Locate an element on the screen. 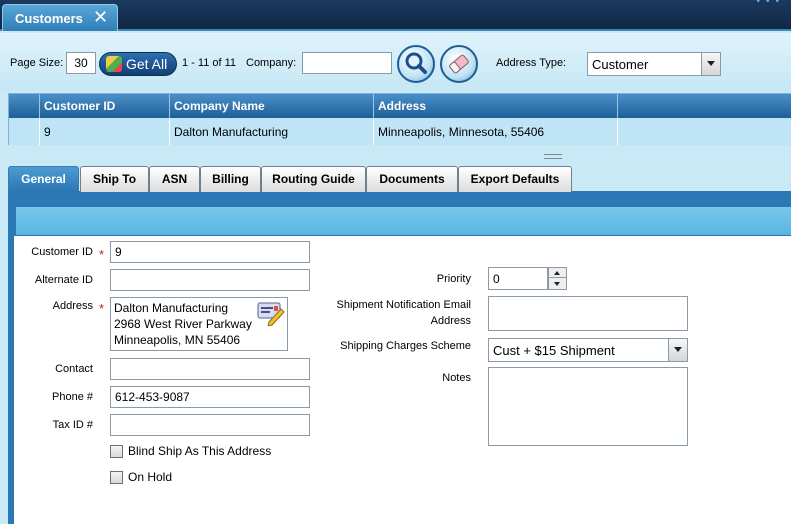  shipping-charges-select: Cust + $15 Shipment is located at coordinates (588, 350).